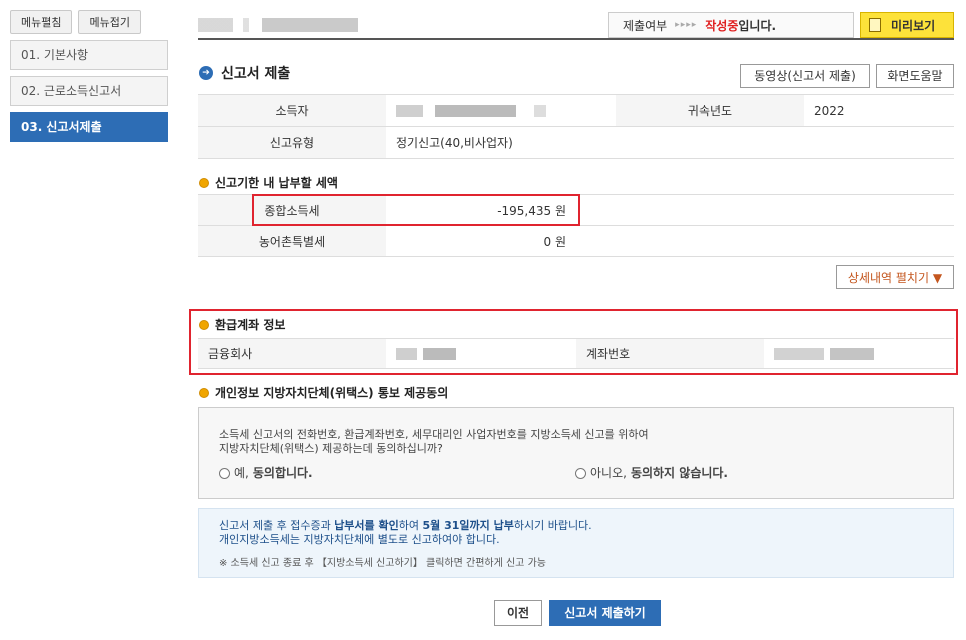 The image size is (966, 640). Describe the element at coordinates (410, 525) in the screenshot. I see `notice-text: 하여` at that location.